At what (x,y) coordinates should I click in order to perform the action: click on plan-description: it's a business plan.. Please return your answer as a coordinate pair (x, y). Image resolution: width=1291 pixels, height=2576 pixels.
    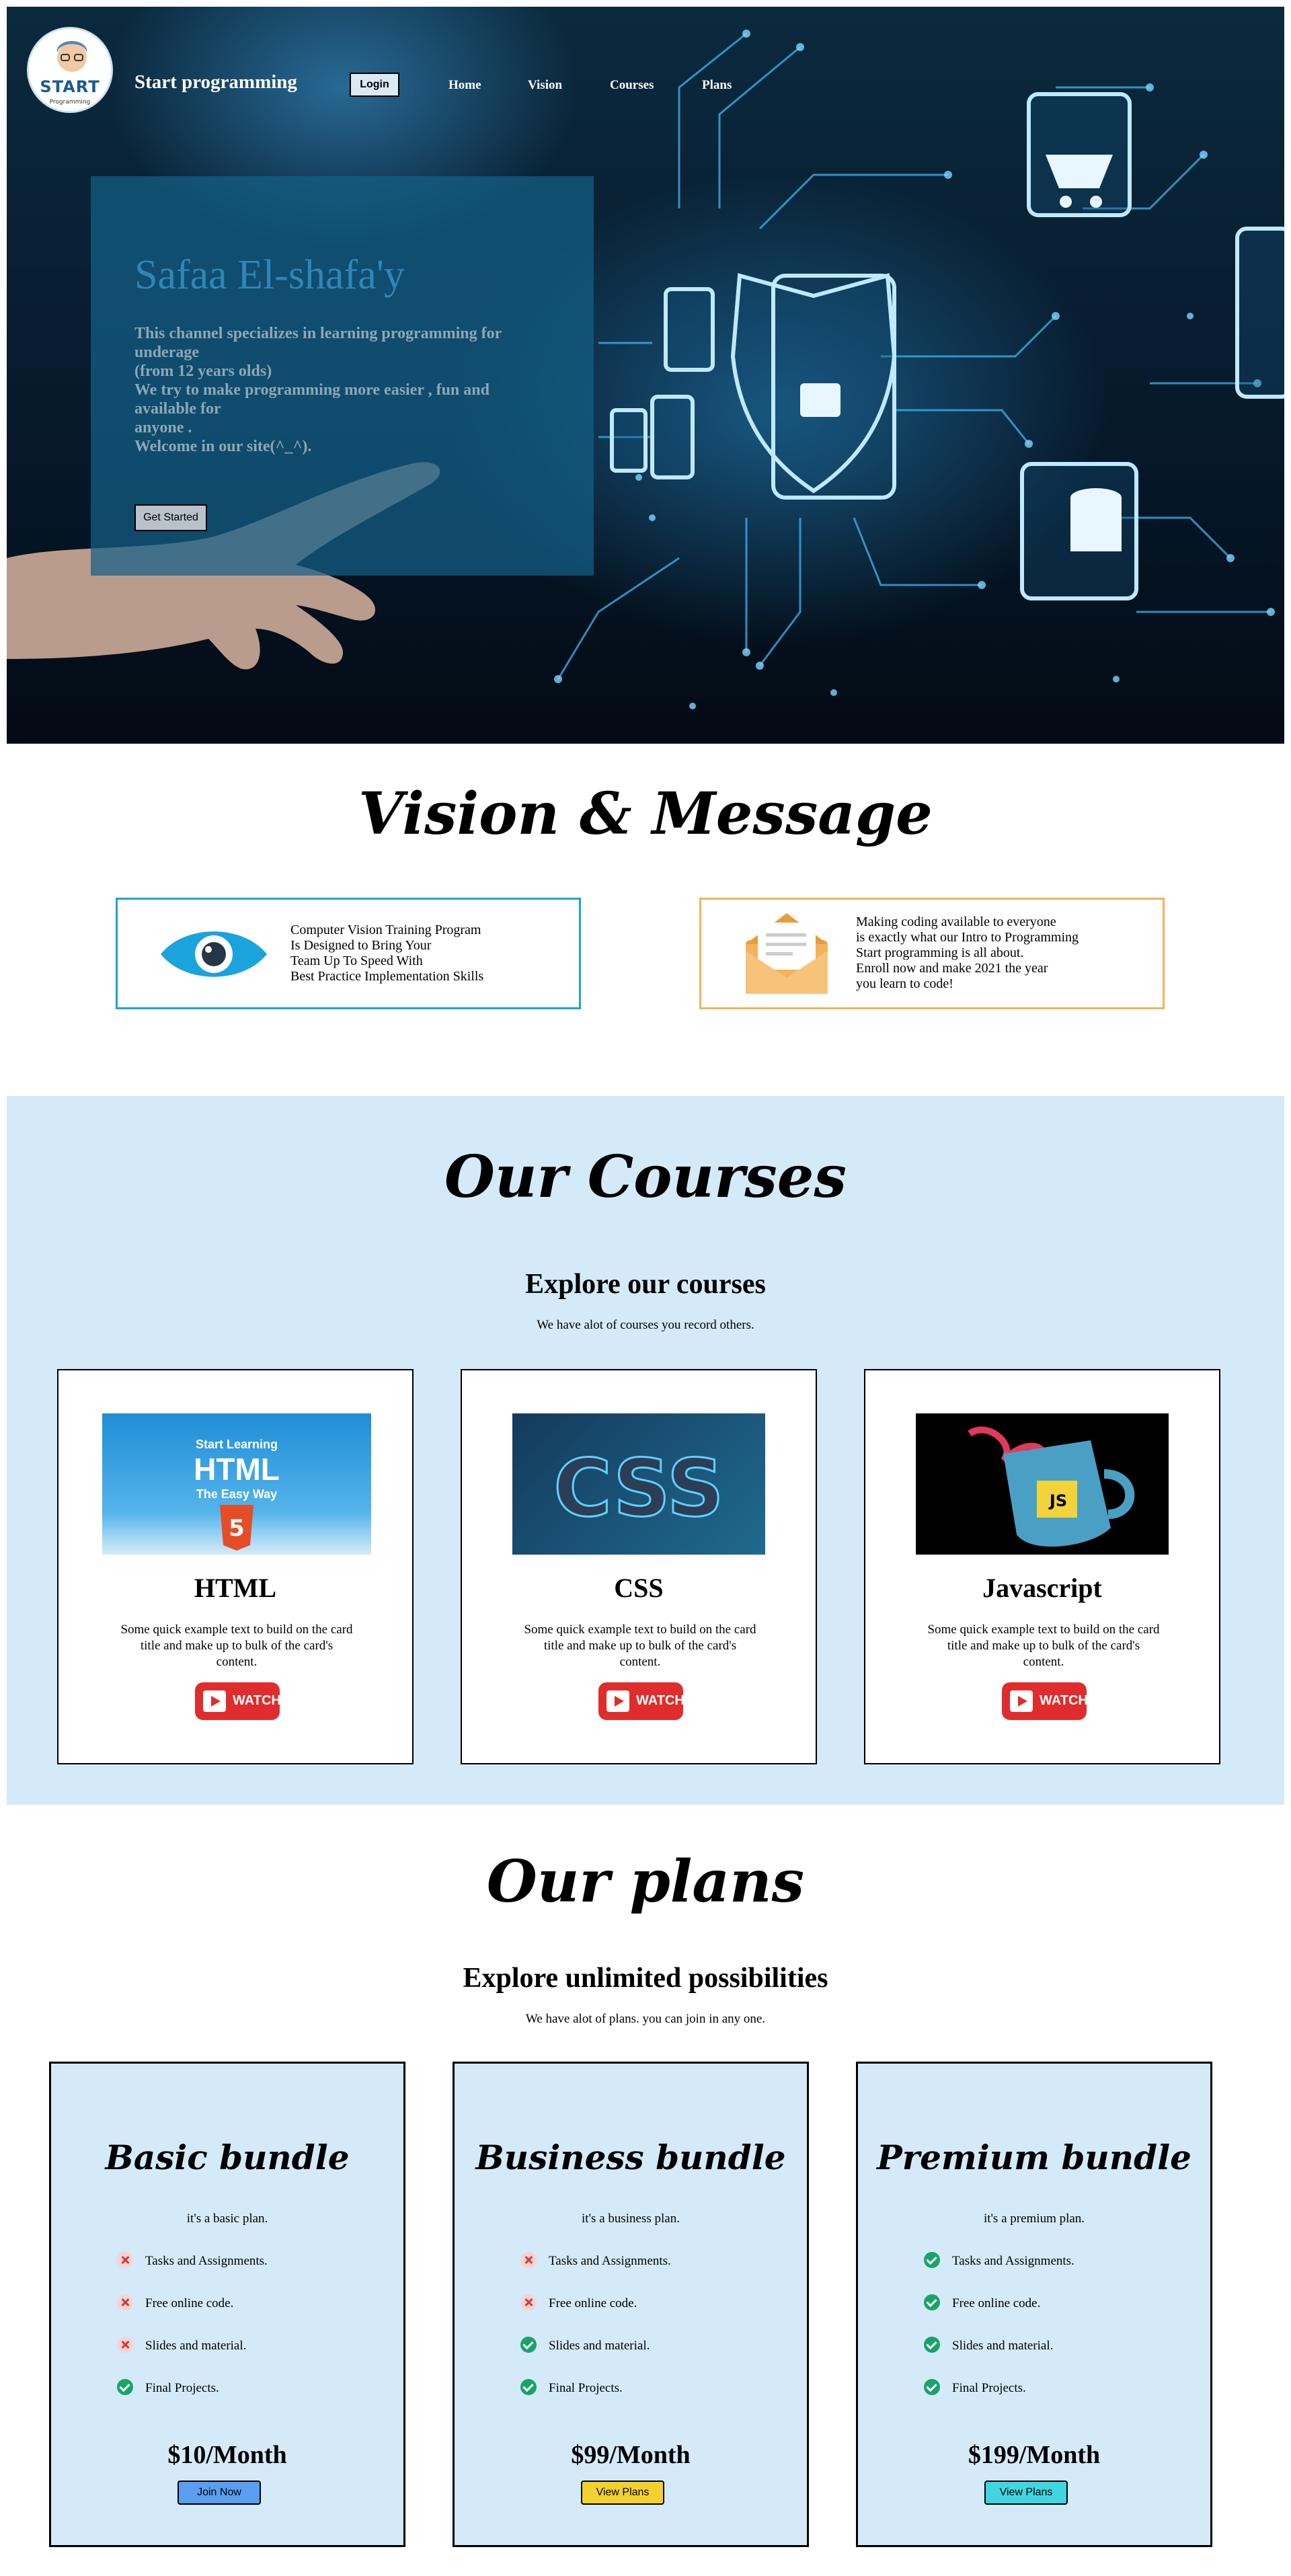
    Looking at the image, I should click on (631, 2219).